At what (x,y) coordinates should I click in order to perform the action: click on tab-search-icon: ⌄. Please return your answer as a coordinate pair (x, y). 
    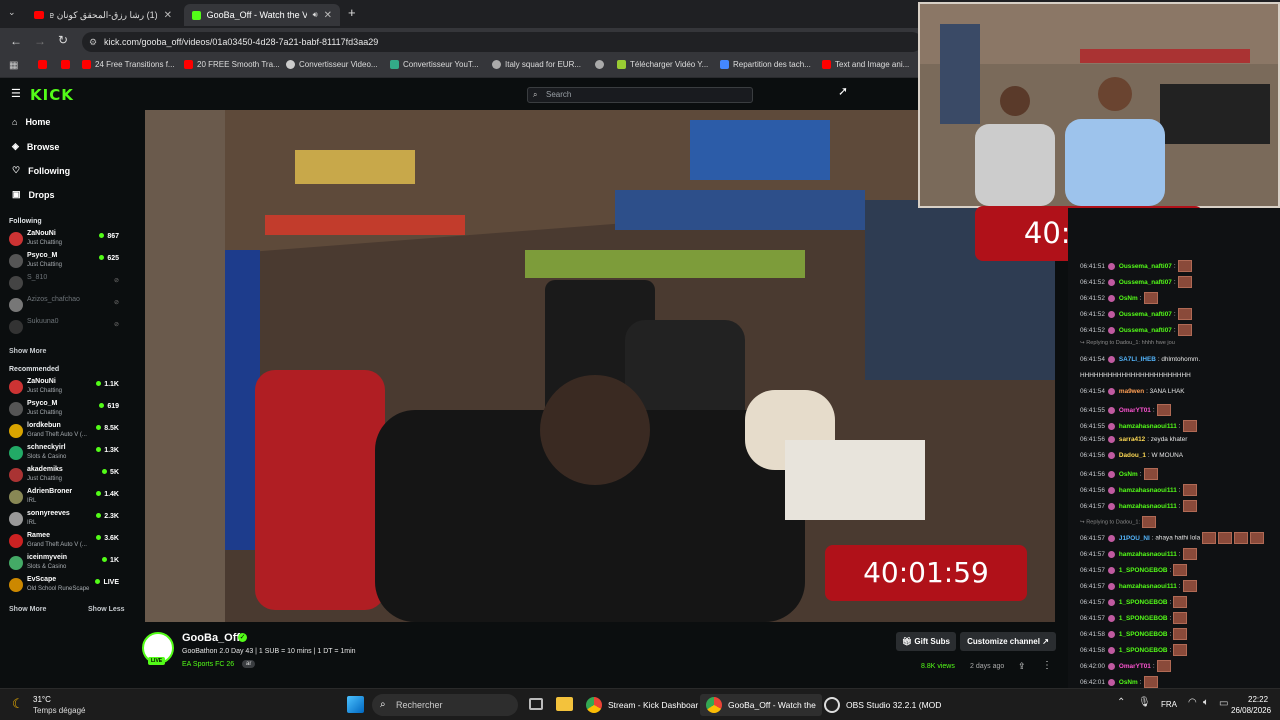
    Looking at the image, I should click on (12, 12).